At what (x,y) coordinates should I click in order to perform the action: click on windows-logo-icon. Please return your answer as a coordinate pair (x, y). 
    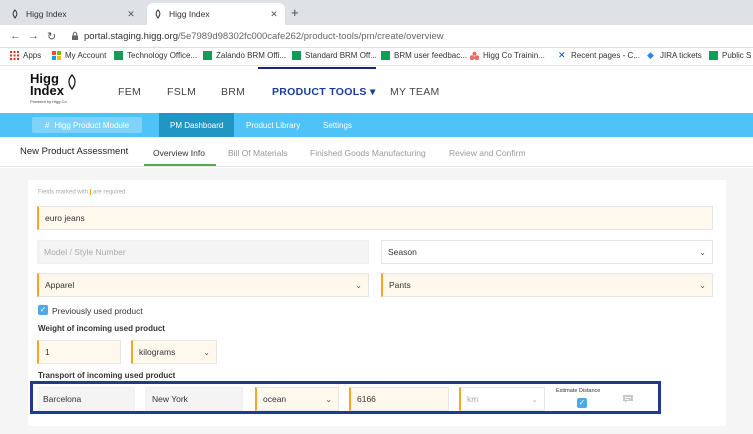
    Looking at the image, I should click on (56, 55).